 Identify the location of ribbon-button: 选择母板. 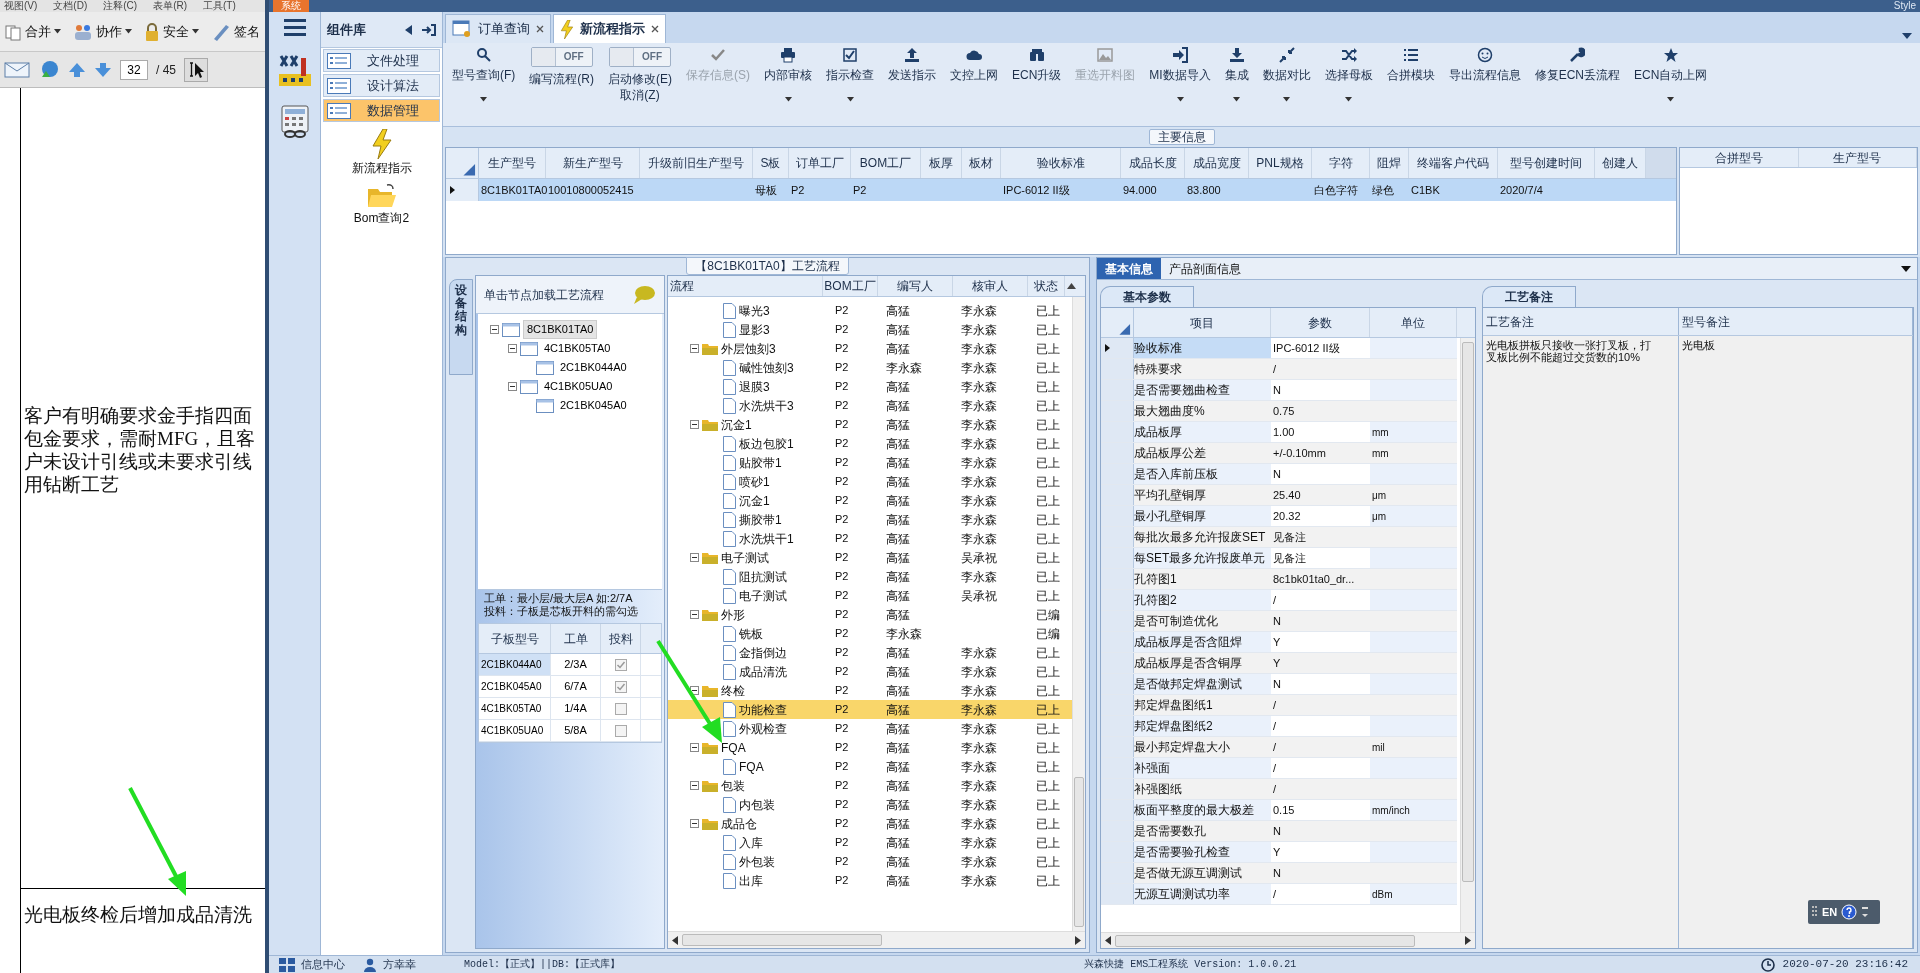
(1348, 86).